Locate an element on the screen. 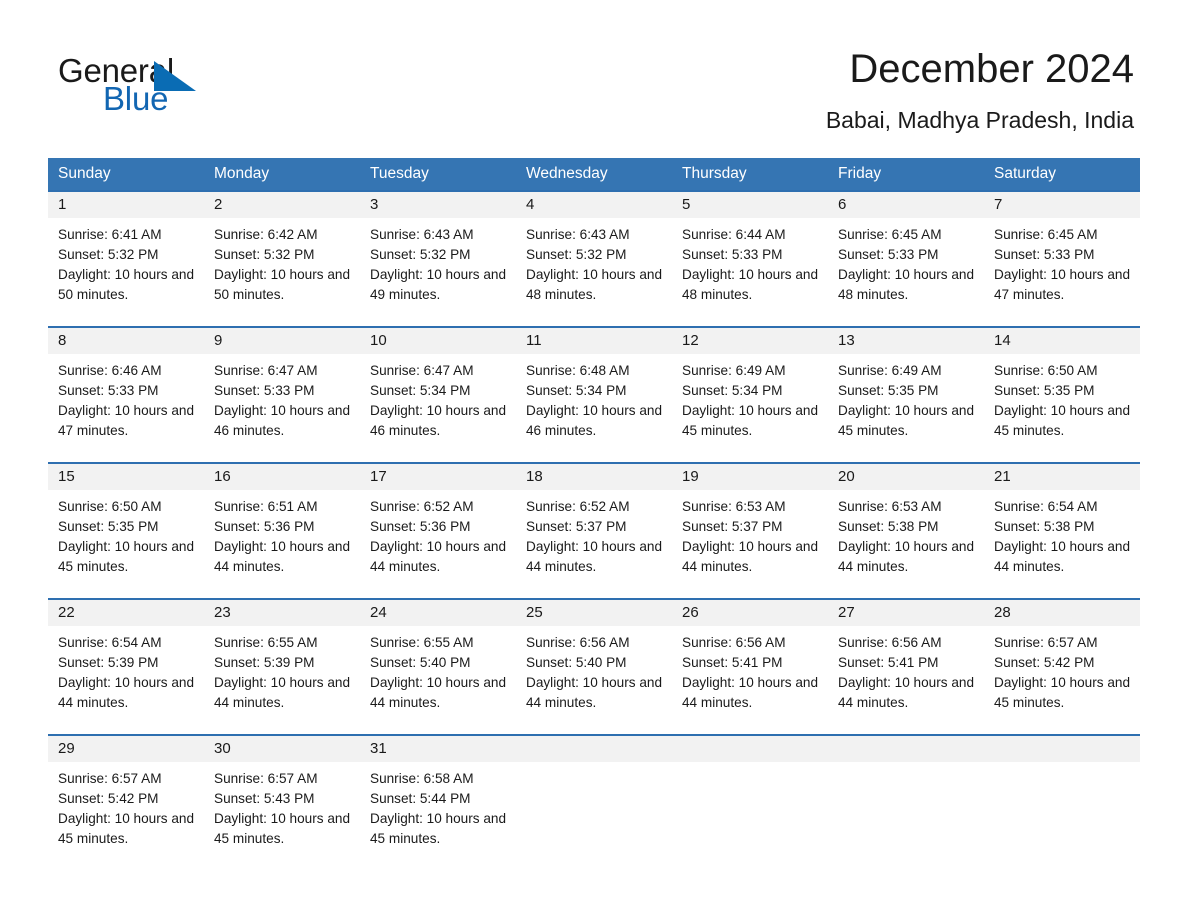 Image resolution: width=1188 pixels, height=918 pixels. sunrise-text: Sunrise: 6:41 AM is located at coordinates (110, 234).